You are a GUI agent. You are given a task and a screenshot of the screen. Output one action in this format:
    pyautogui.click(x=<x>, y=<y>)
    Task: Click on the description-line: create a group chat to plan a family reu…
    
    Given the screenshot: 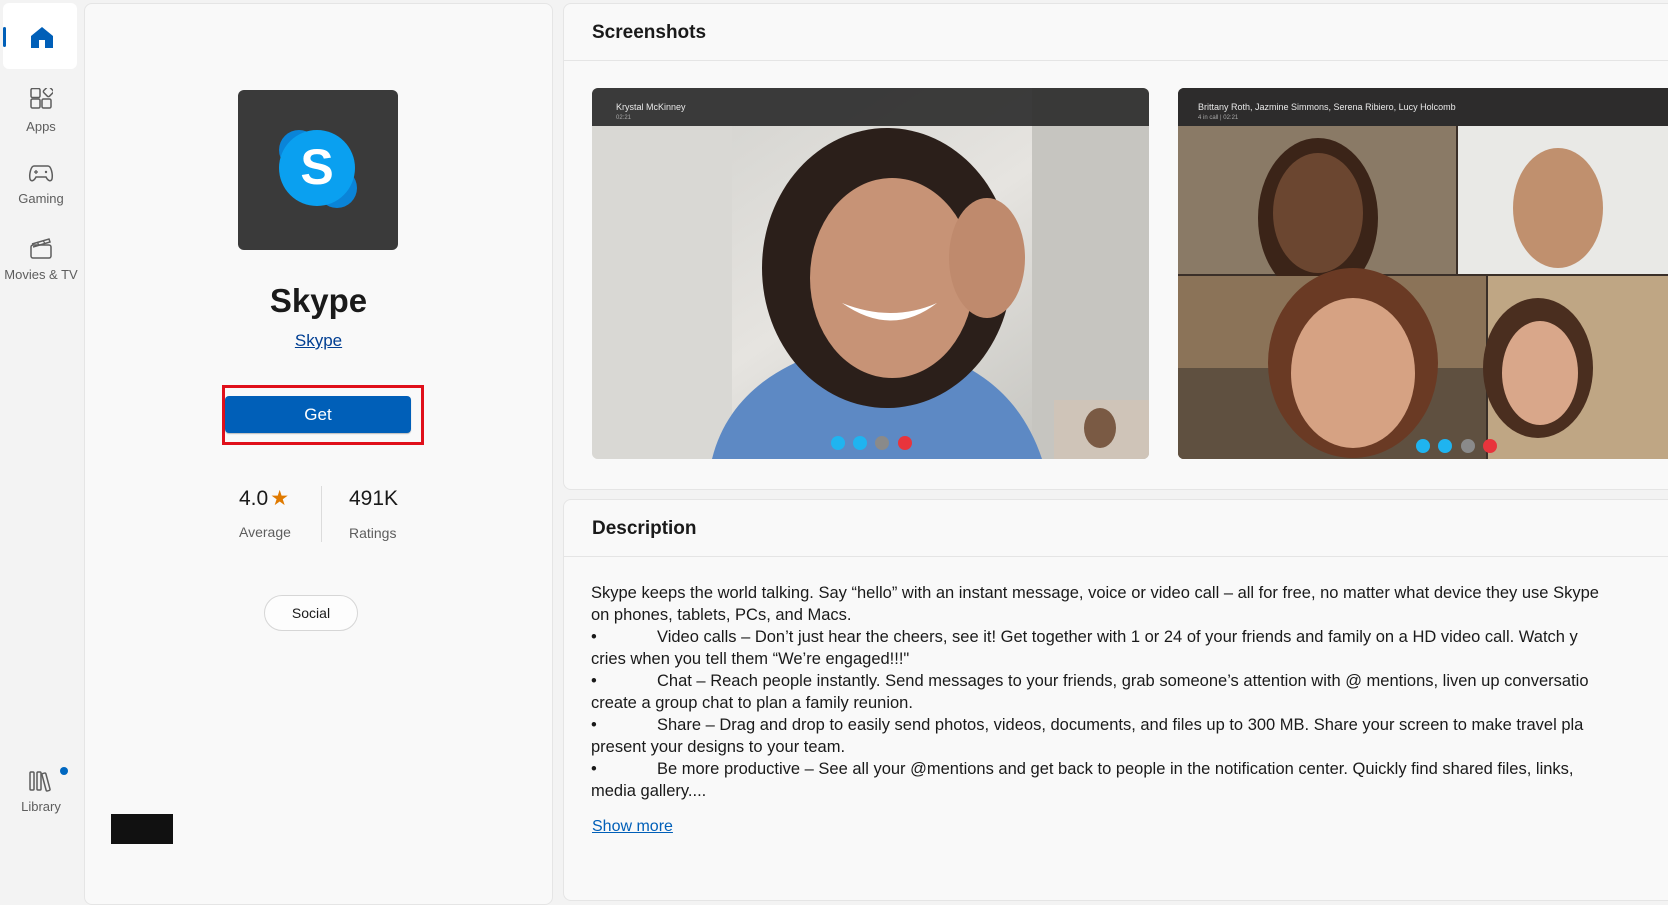 What is the action you would take?
    pyautogui.click(x=752, y=703)
    